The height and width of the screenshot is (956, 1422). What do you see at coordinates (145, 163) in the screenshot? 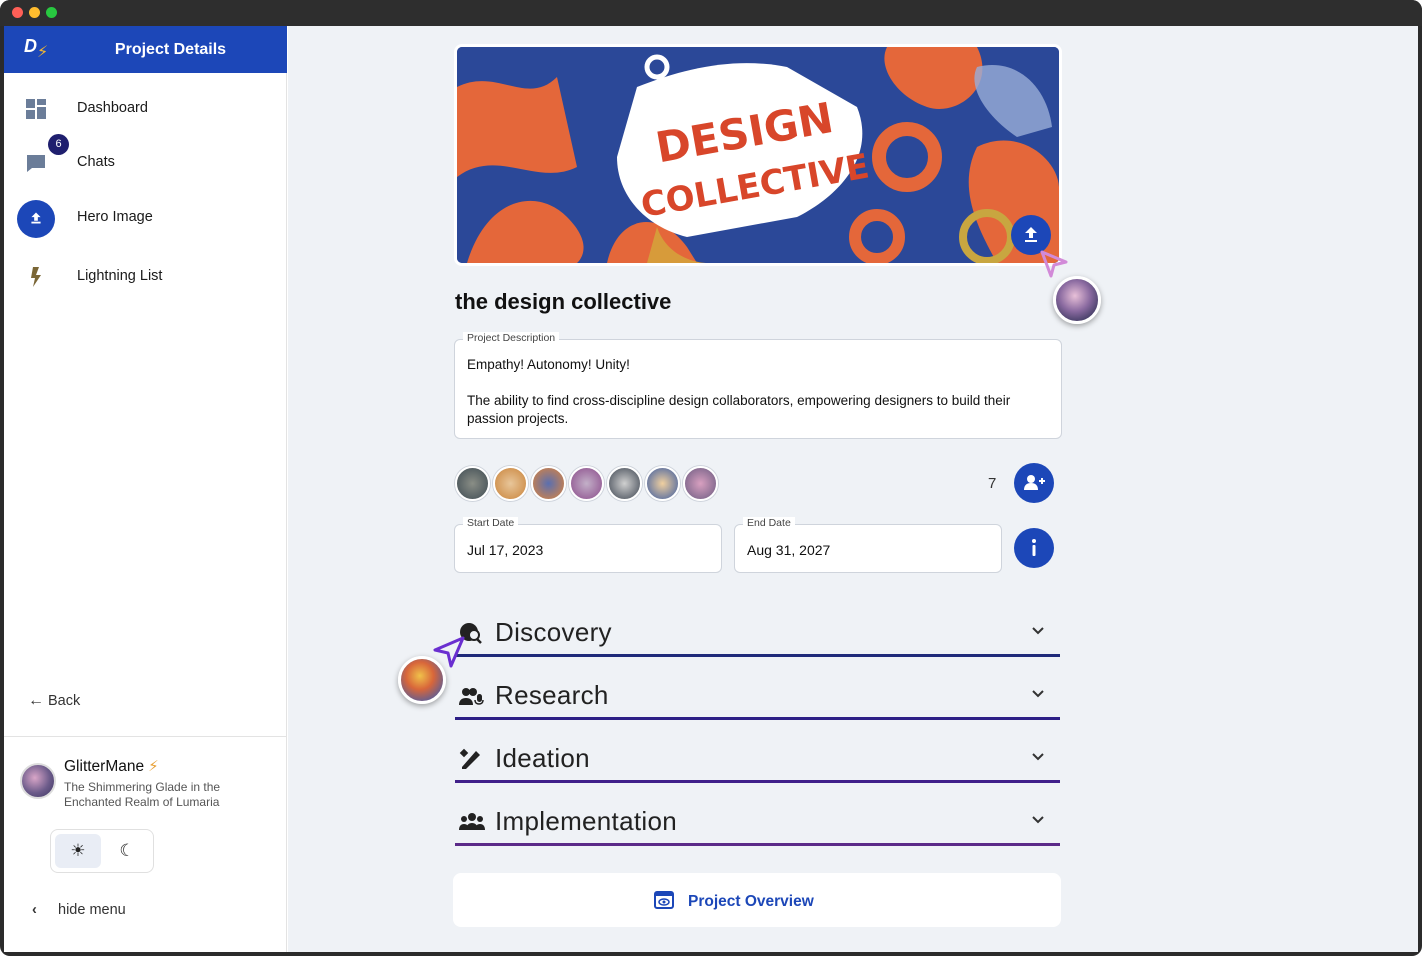
I see `sidebar-item-chats: Chats` at bounding box center [145, 163].